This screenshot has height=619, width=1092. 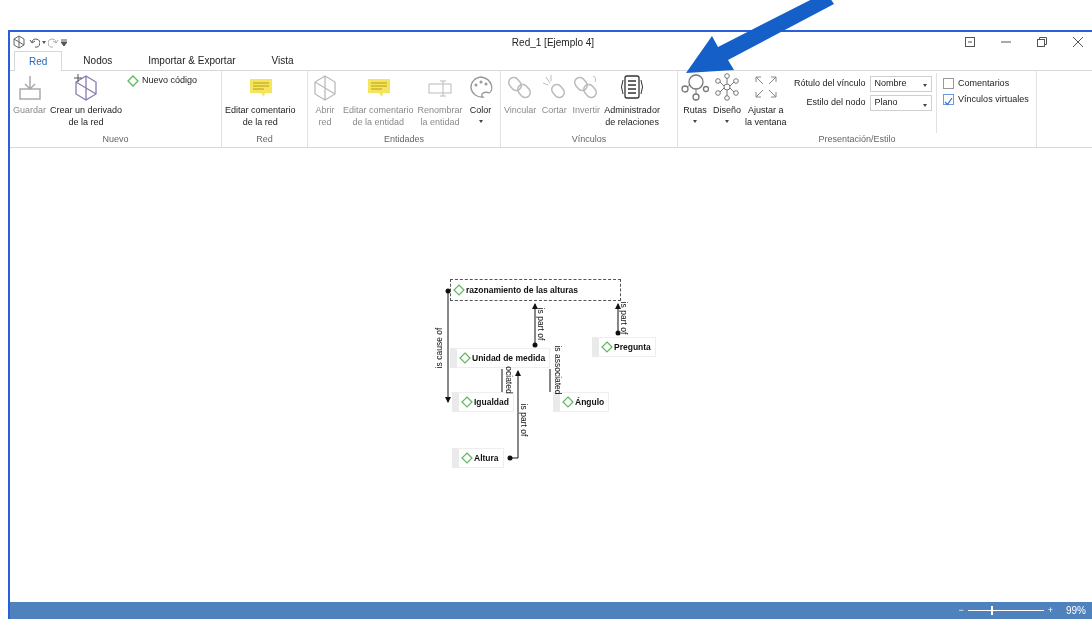 What do you see at coordinates (632, 103) in the screenshot?
I see `ribbon-button: Administrador de relaciones` at bounding box center [632, 103].